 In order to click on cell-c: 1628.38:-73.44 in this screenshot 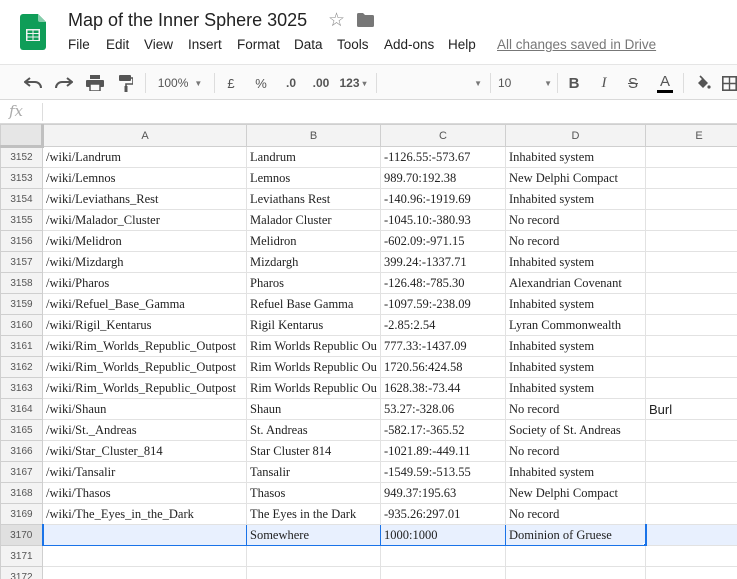, I will do `click(443, 388)`.